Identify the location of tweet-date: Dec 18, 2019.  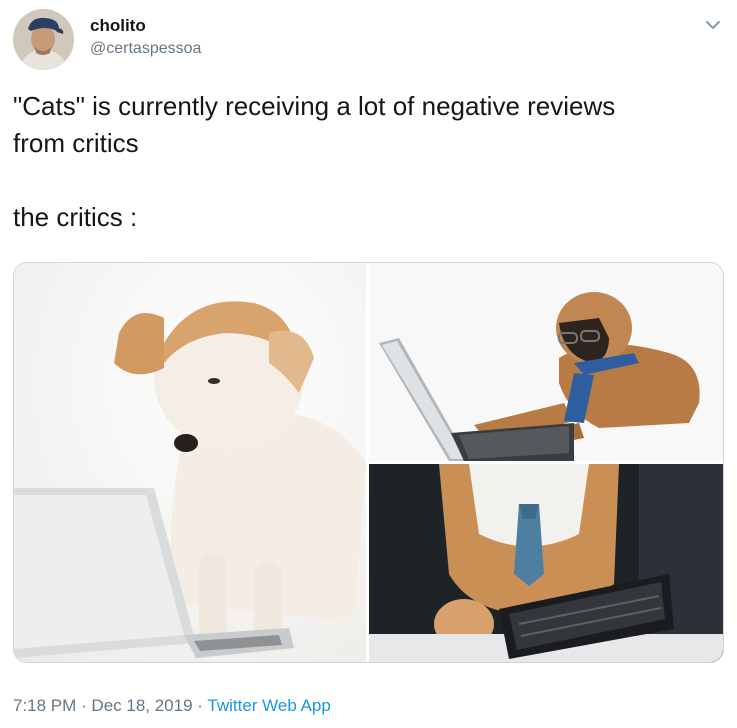
(141, 705).